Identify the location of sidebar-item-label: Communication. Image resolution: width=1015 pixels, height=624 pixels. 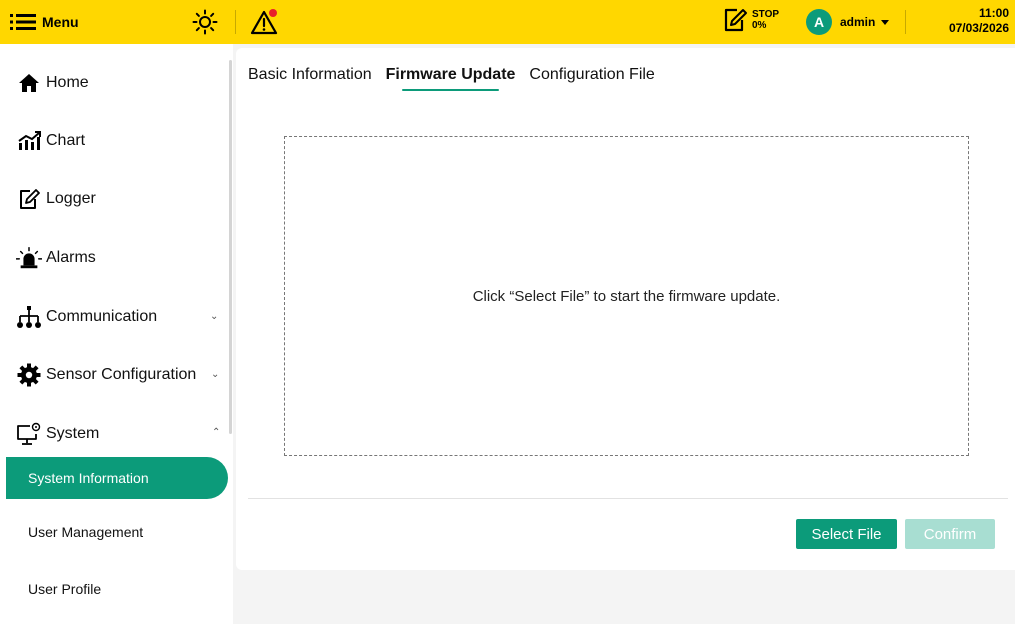
(102, 316).